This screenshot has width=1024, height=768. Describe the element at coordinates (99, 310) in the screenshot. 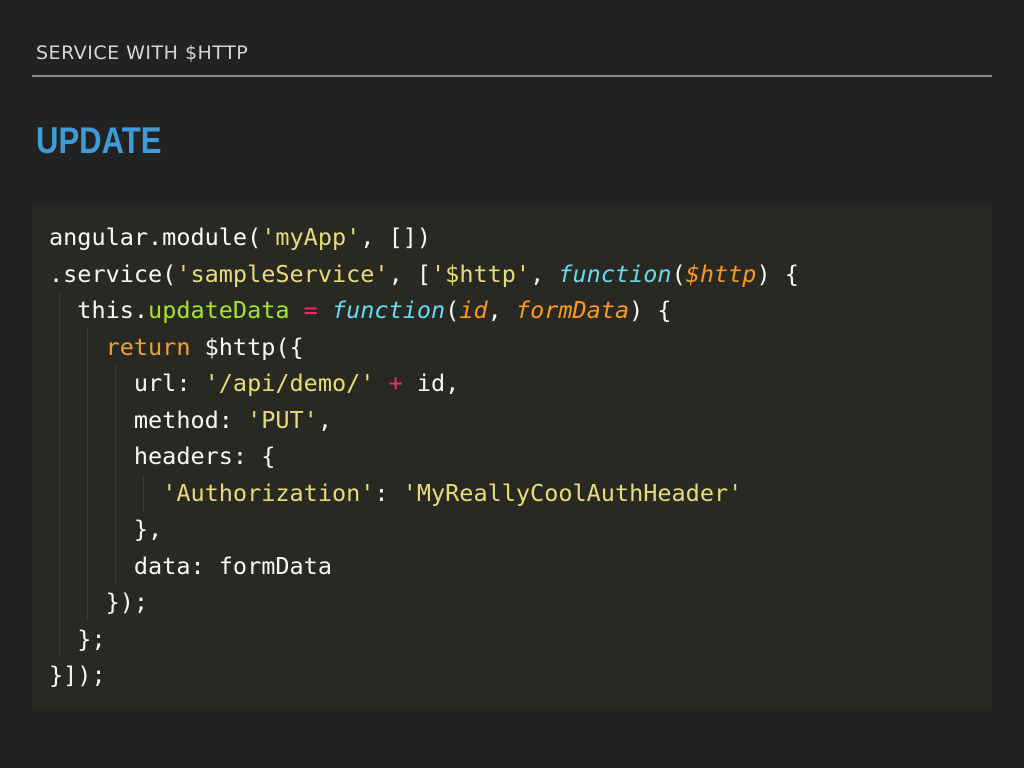

I see `code-token: this.` at that location.